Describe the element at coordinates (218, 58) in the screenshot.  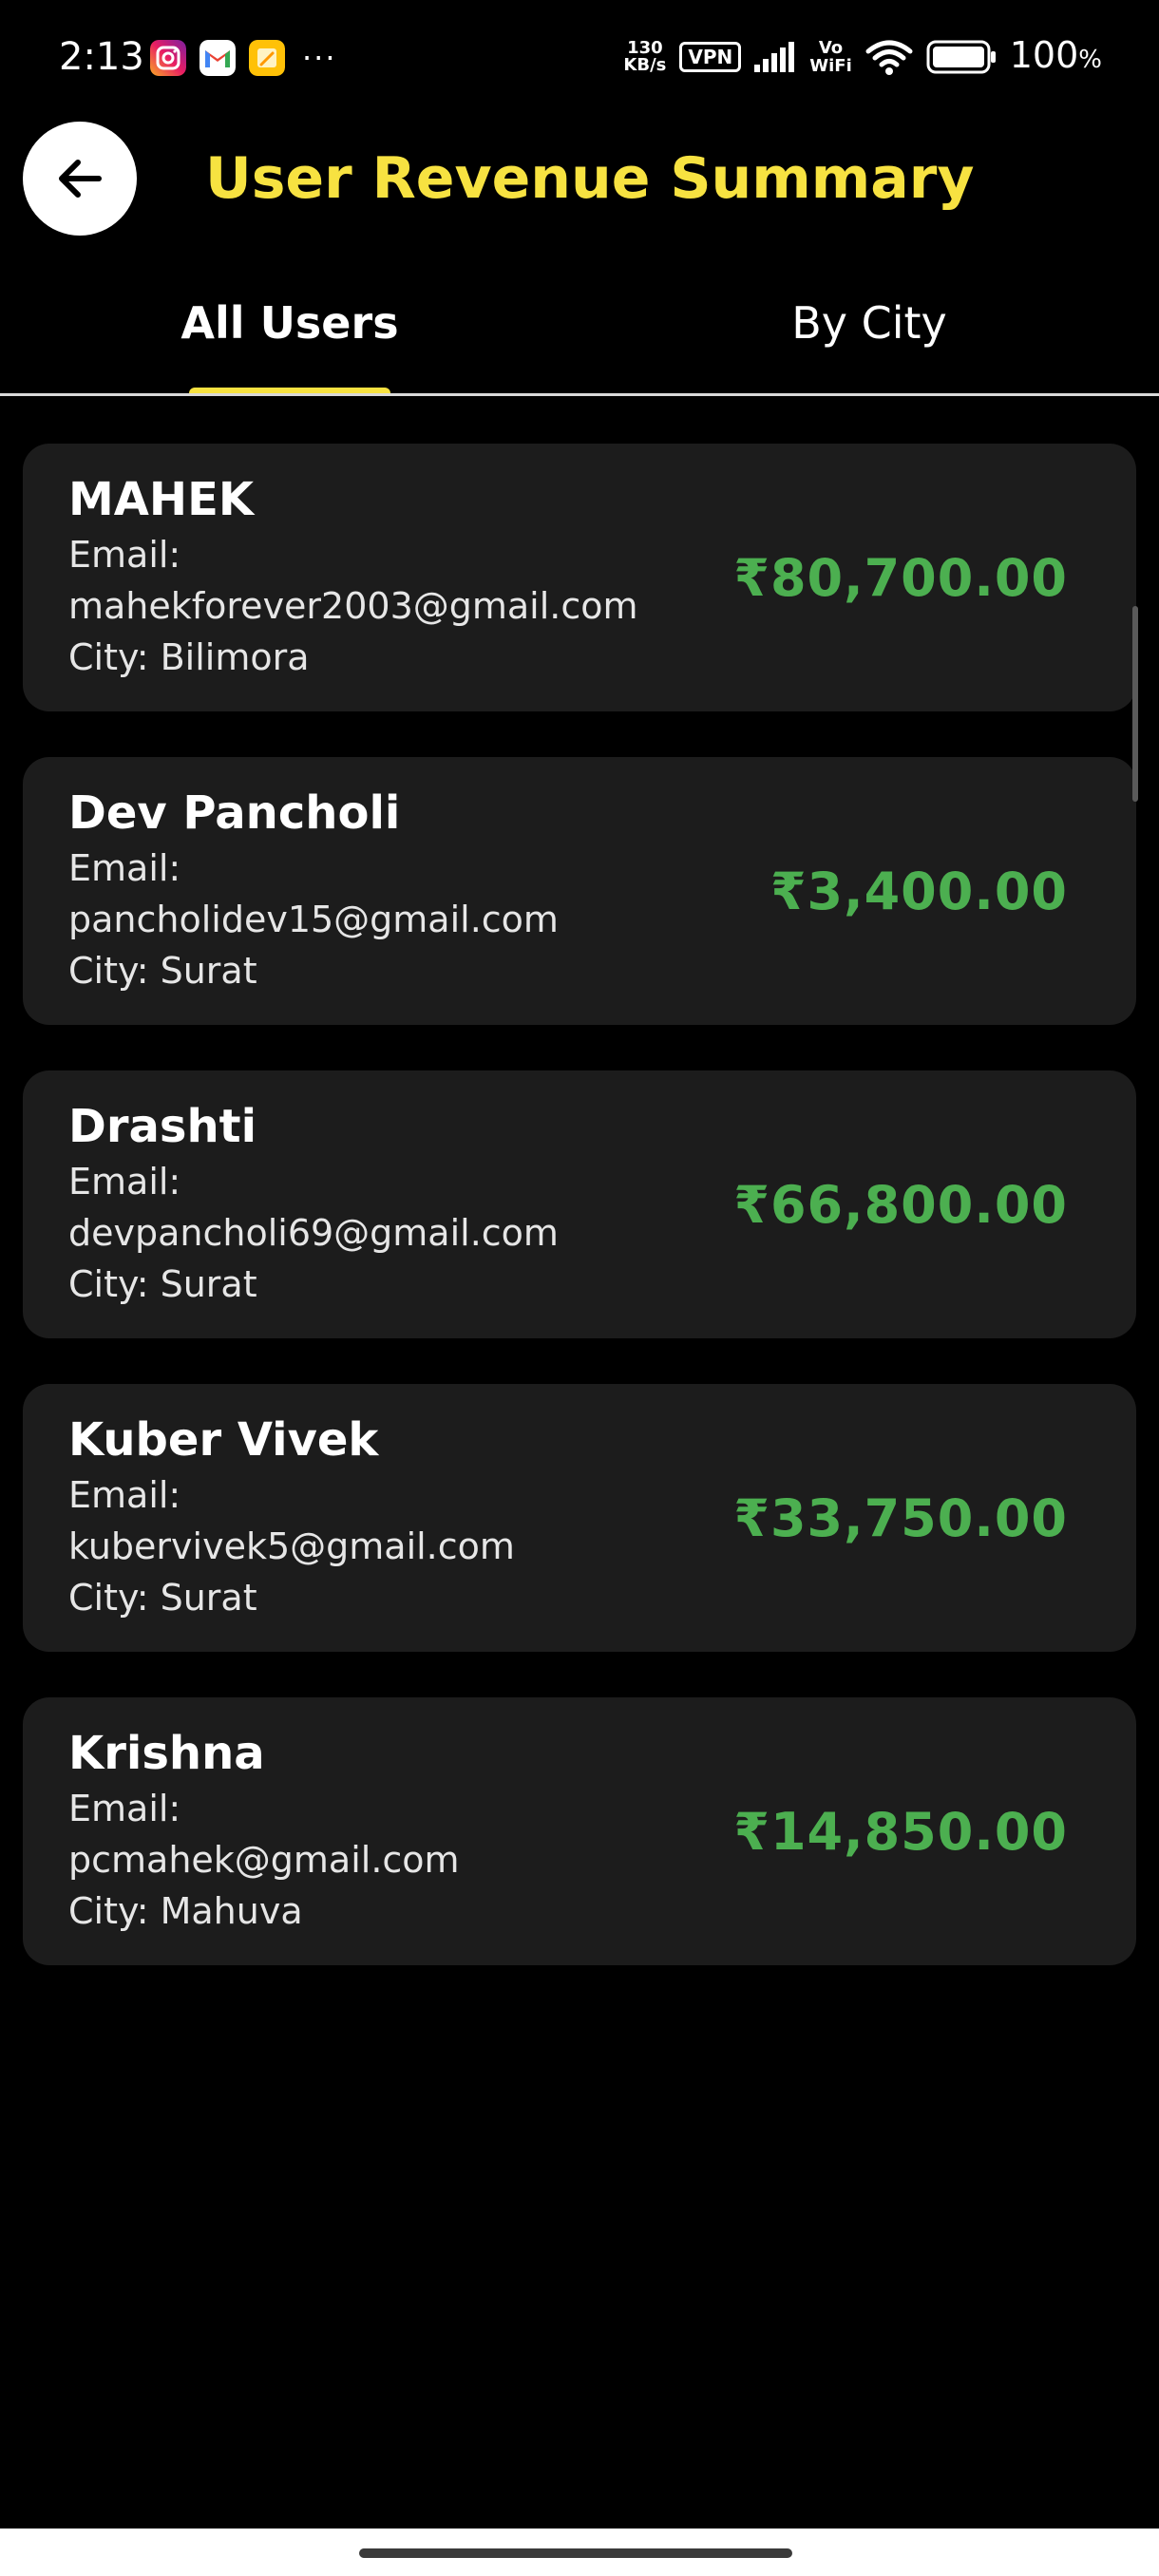
I see `gmail-icon` at that location.